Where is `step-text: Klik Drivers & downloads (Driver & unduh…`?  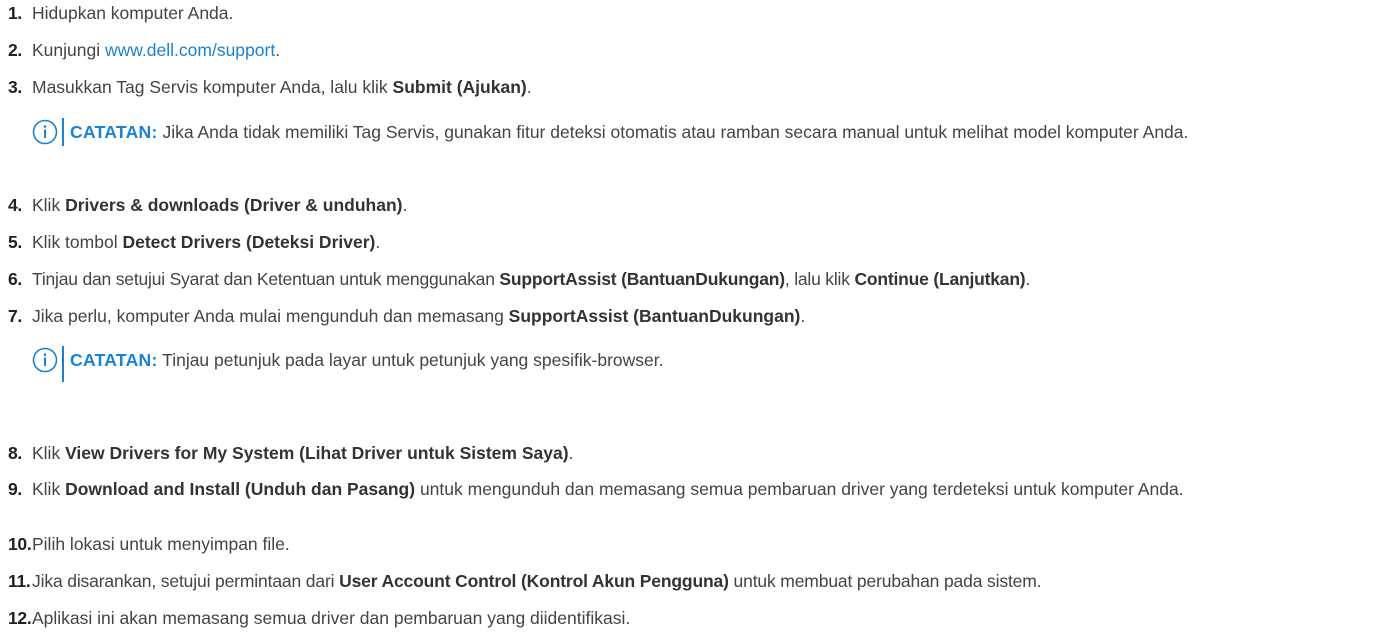
step-text: Klik Drivers & downloads (Driver & unduh… is located at coordinates (708, 205).